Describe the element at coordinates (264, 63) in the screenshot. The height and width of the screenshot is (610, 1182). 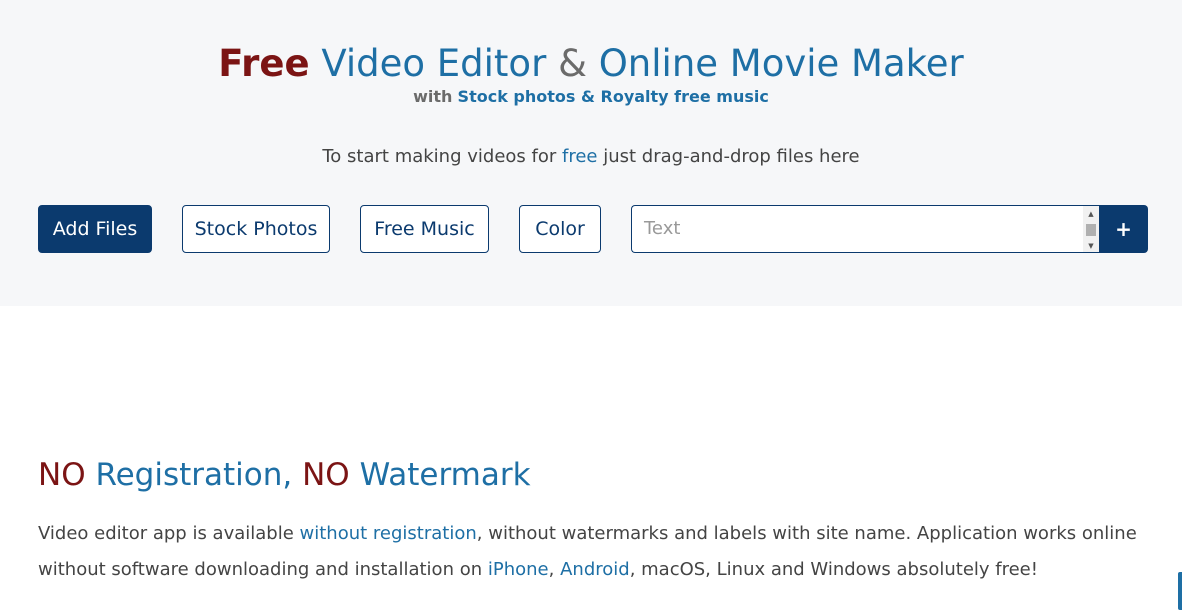
I see `title-free: Free` at that location.